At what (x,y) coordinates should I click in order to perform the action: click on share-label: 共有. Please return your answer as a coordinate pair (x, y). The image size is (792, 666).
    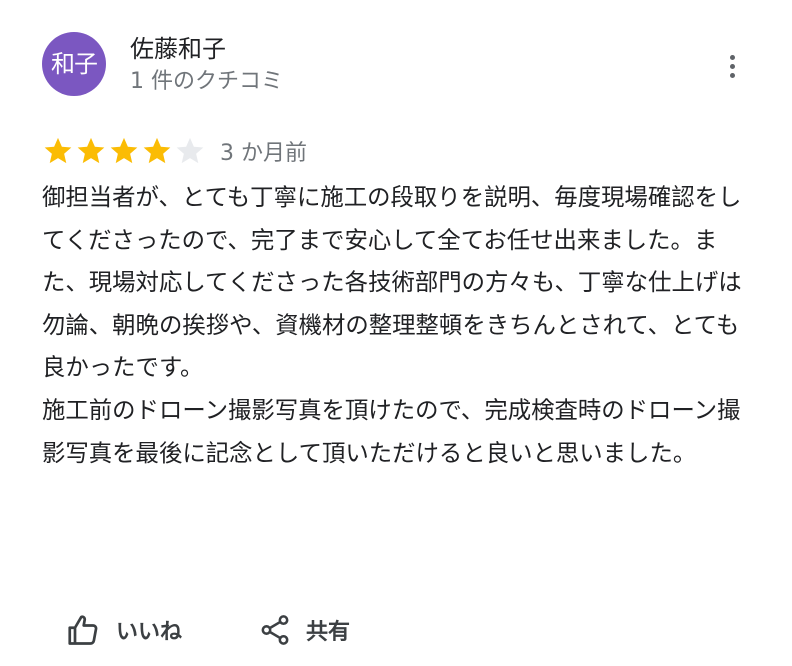
    Looking at the image, I should click on (328, 632).